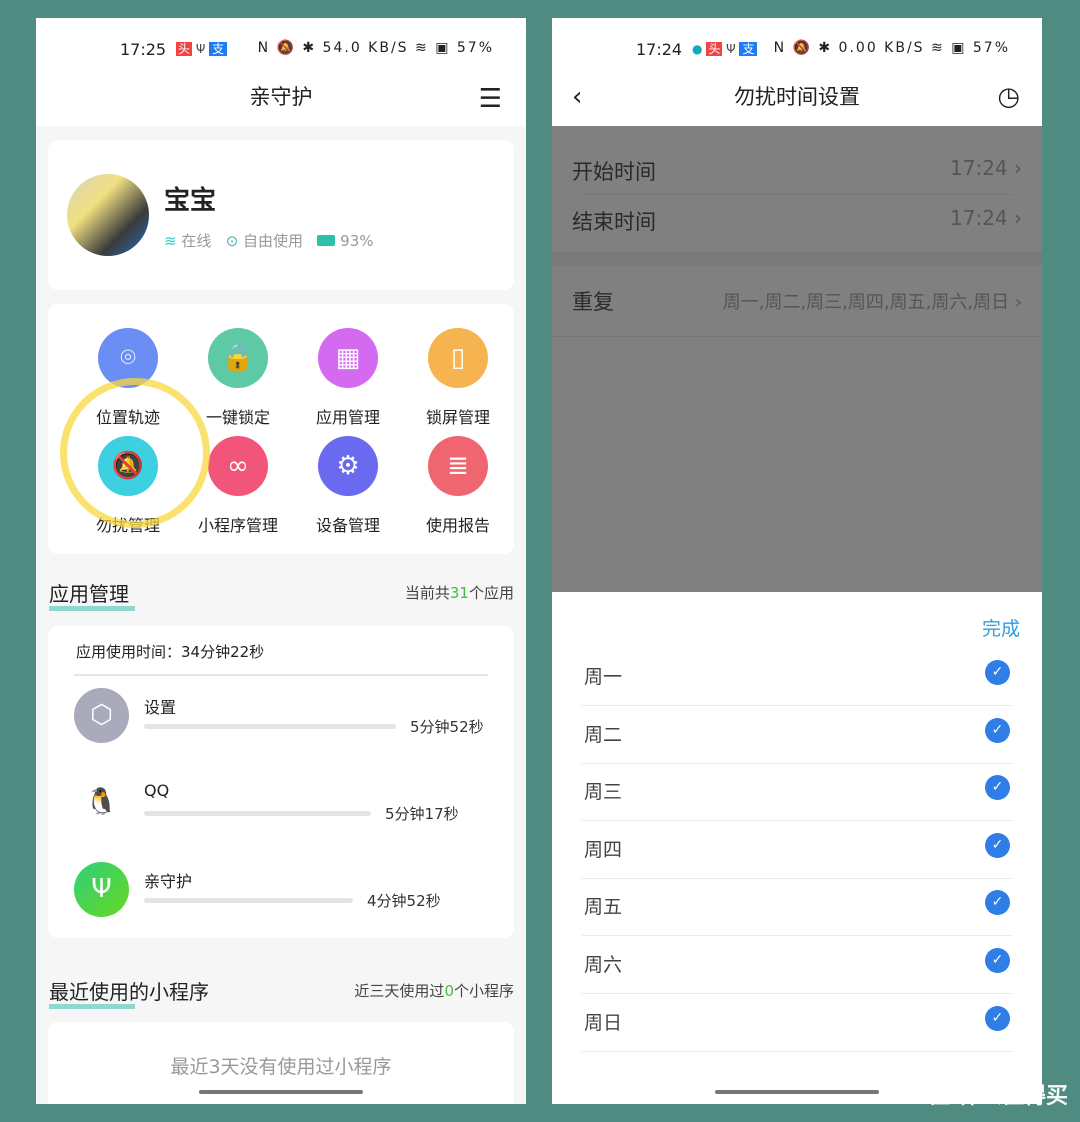 The width and height of the screenshot is (1080, 1122). I want to click on feature-lock-screen: ▯ 锁屏管理, so click(458, 378).